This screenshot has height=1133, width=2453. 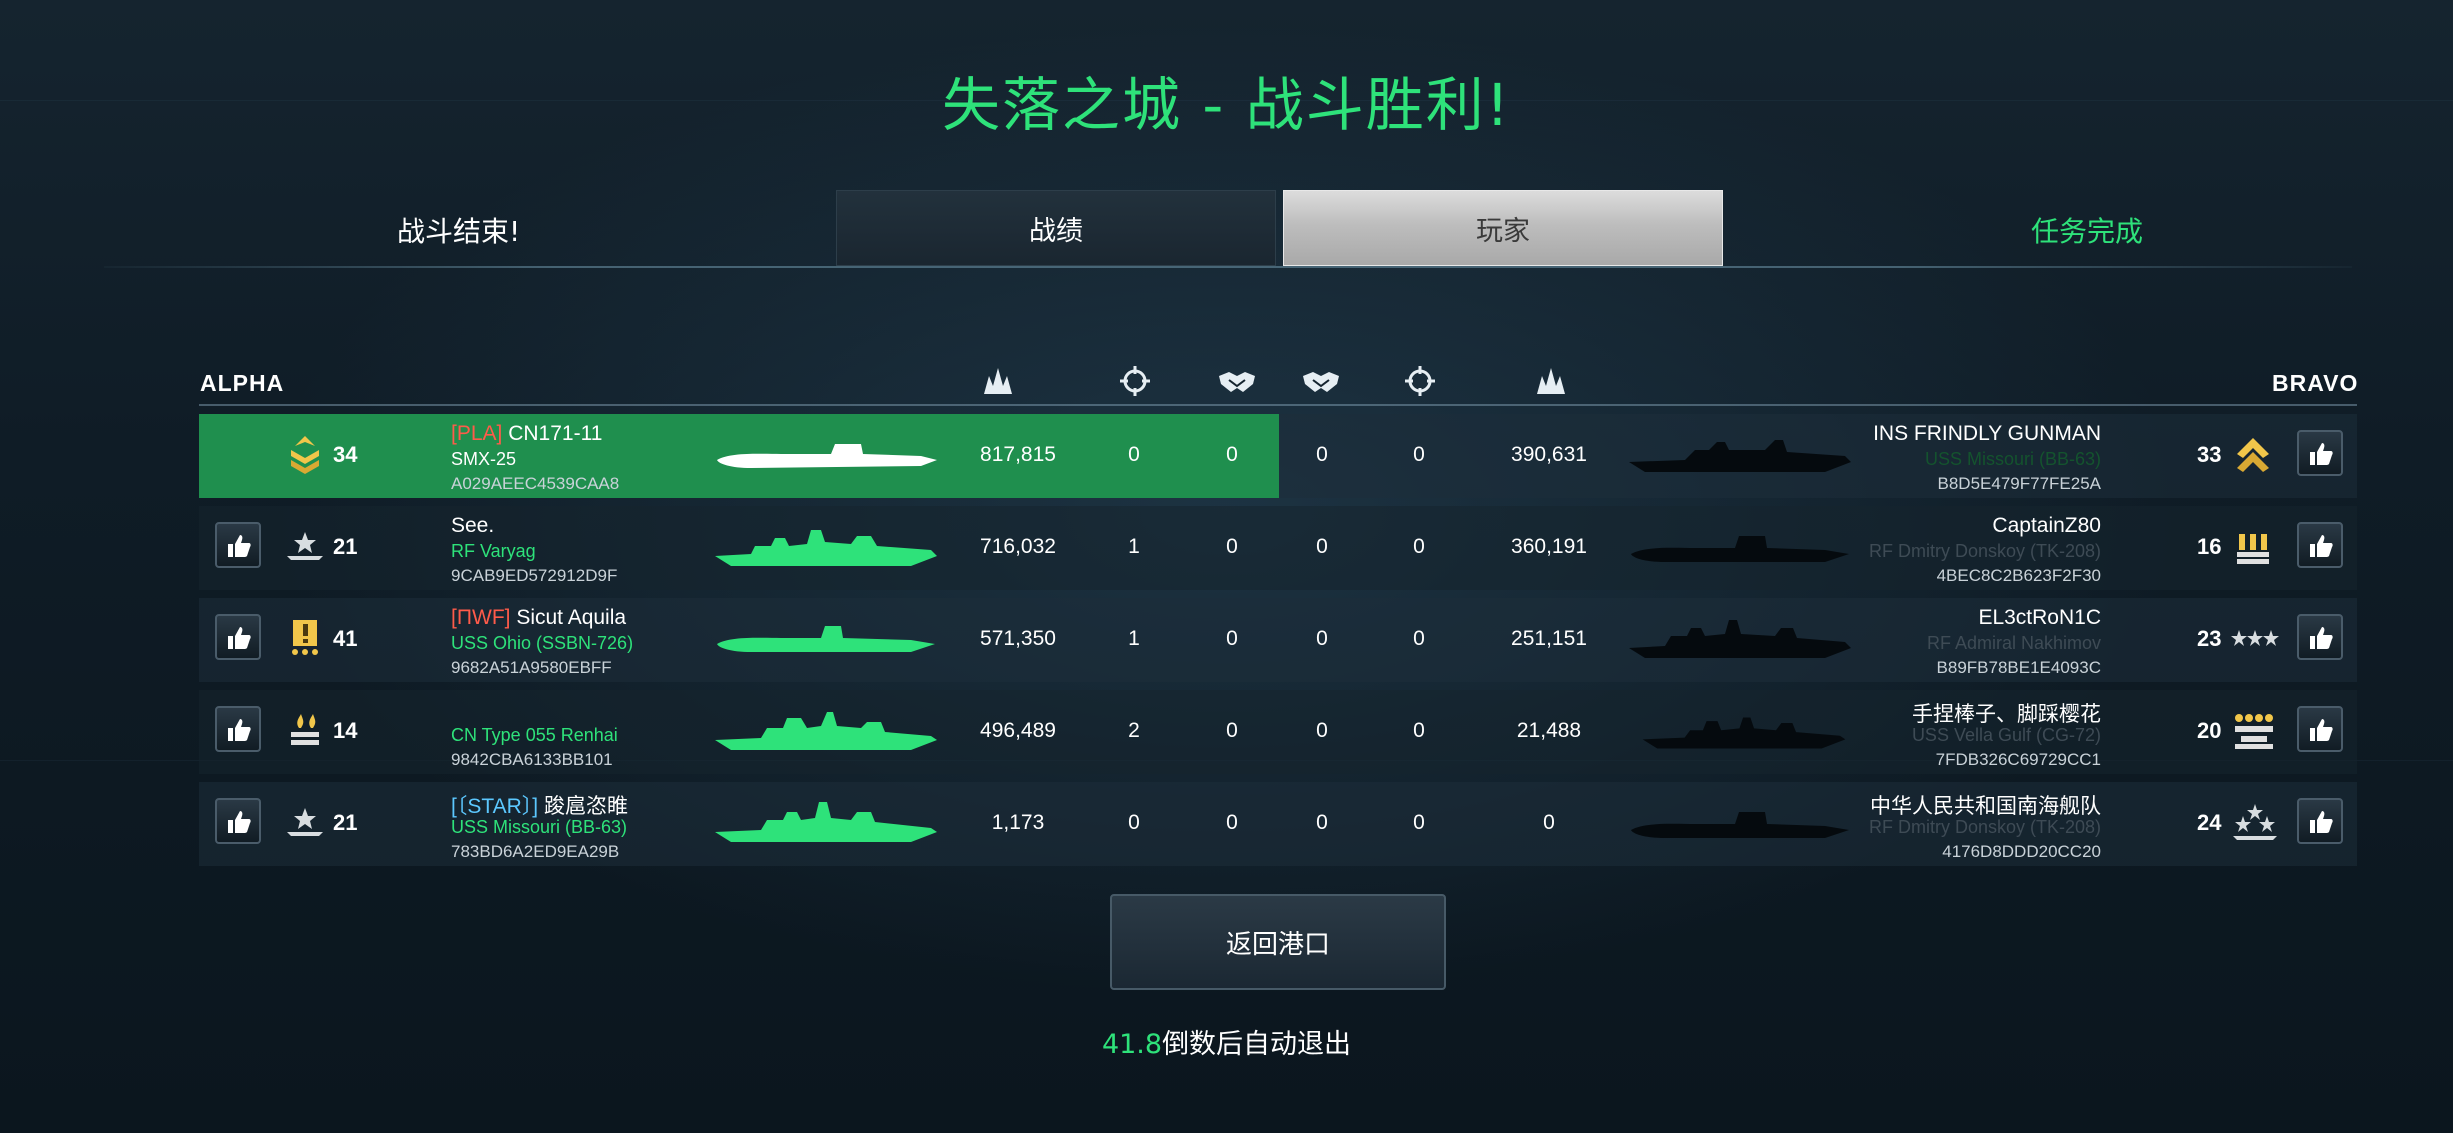 What do you see at coordinates (1018, 638) in the screenshot?
I see `left-damage: 571,350` at bounding box center [1018, 638].